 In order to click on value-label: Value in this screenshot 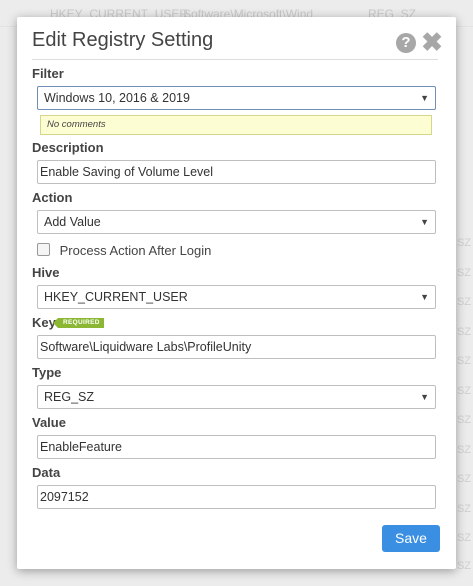, I will do `click(49, 422)`.